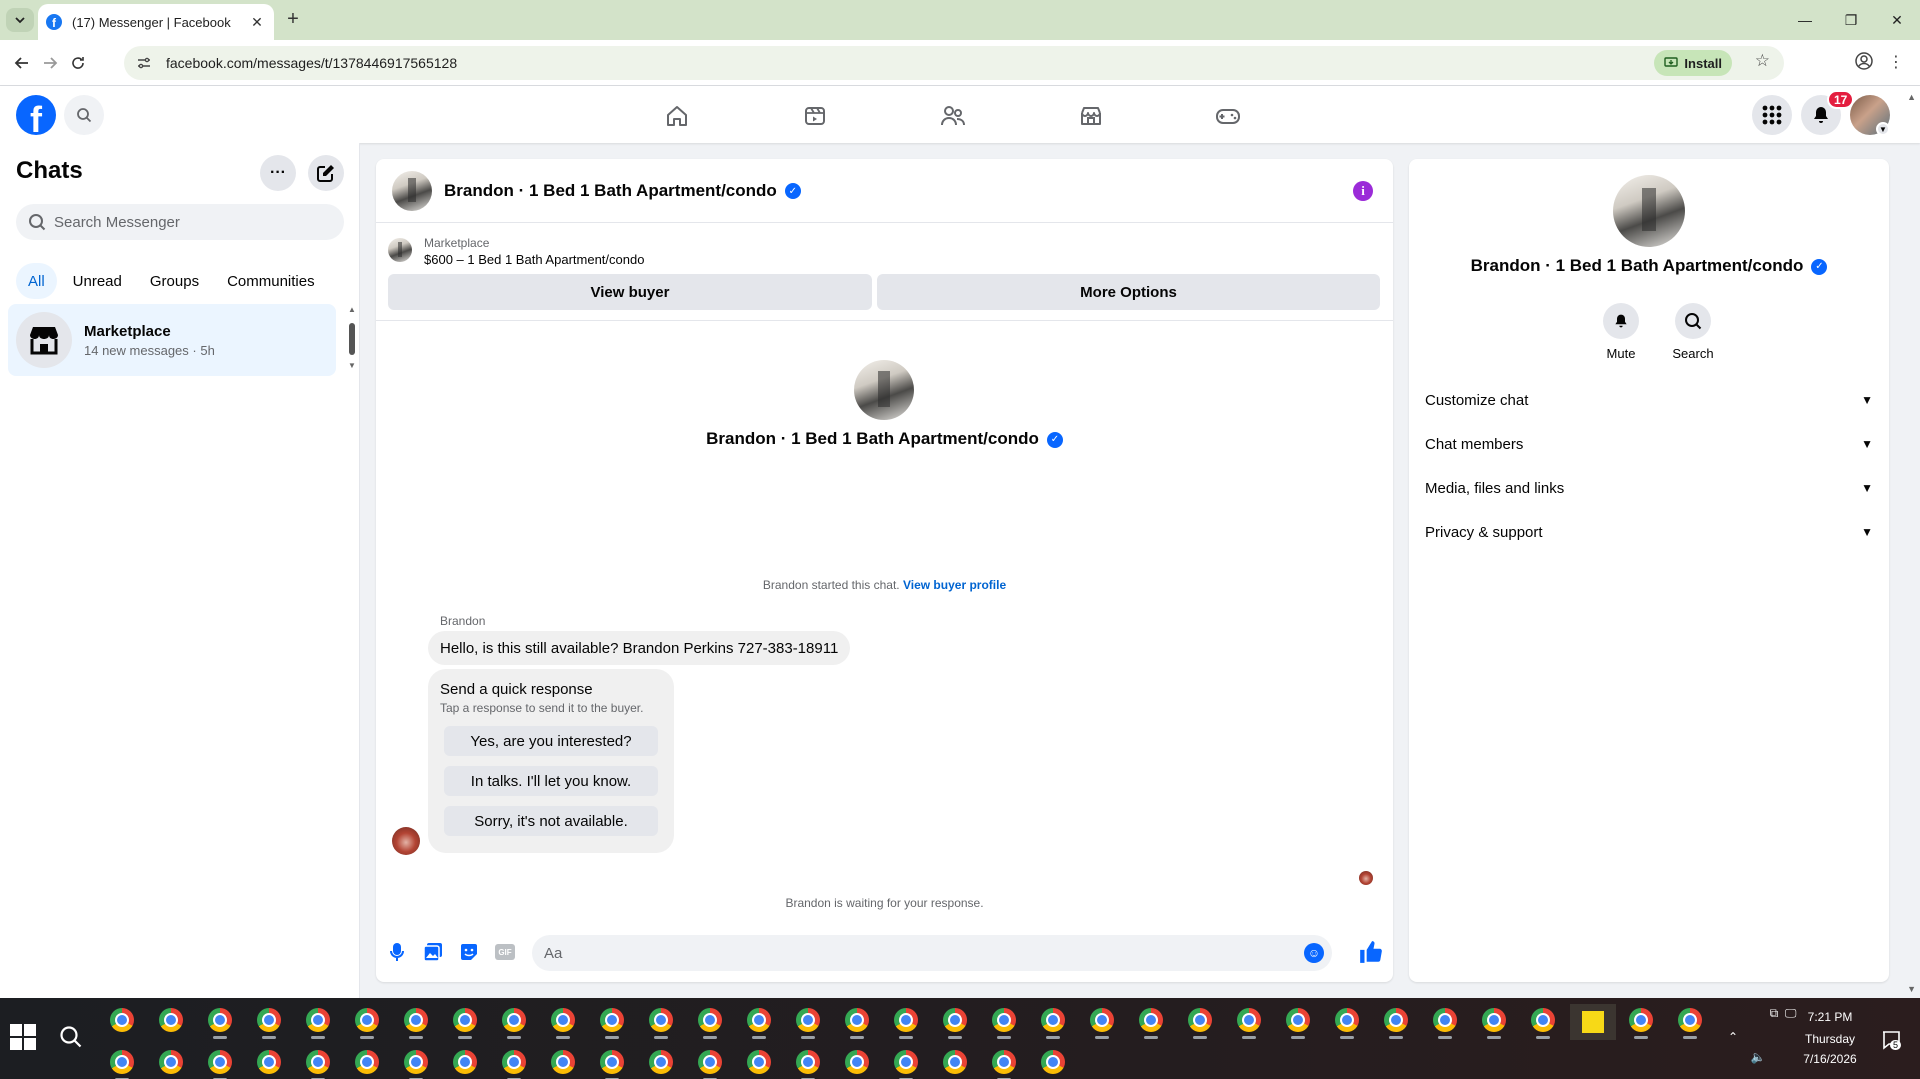 The image size is (1920, 1079). What do you see at coordinates (1911, 989) in the screenshot?
I see `page-scroll-down-icon: ▼` at bounding box center [1911, 989].